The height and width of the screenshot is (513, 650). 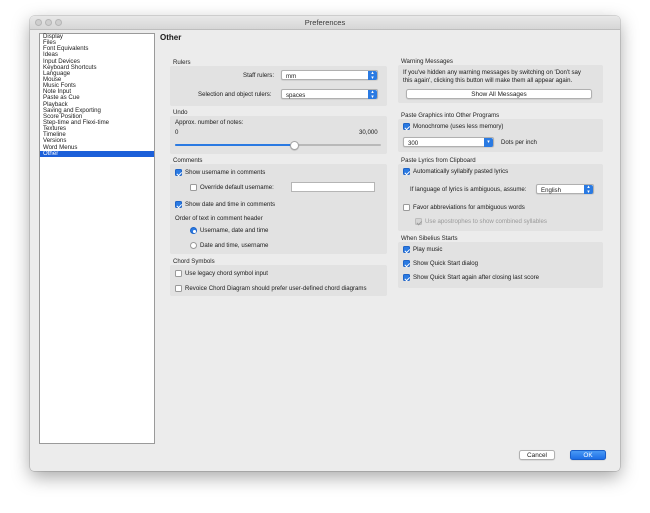 I want to click on monochrome-label: Monochrome (uses less memory), so click(x=458, y=126).